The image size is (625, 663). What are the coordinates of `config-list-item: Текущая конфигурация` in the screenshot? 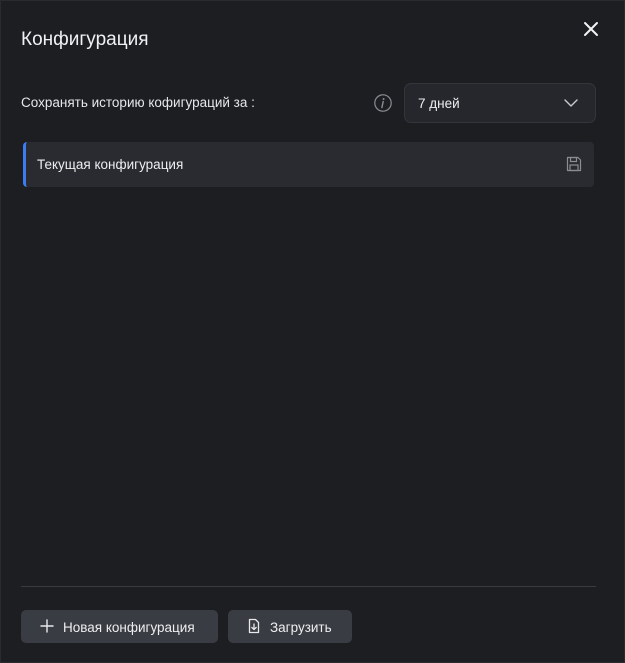 It's located at (308, 164).